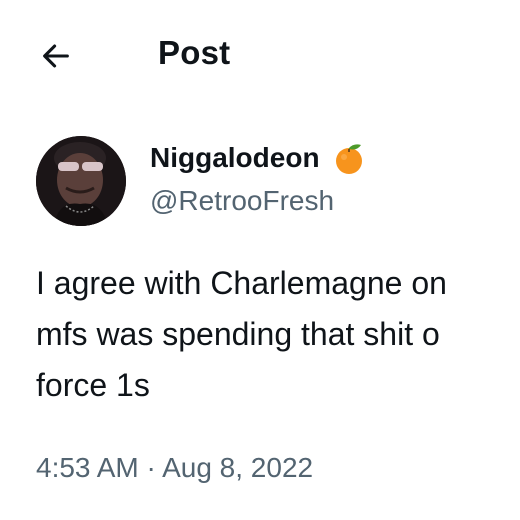 This screenshot has width=520, height=520. What do you see at coordinates (235, 157) in the screenshot?
I see `author-name-text: Niggalodeon` at bounding box center [235, 157].